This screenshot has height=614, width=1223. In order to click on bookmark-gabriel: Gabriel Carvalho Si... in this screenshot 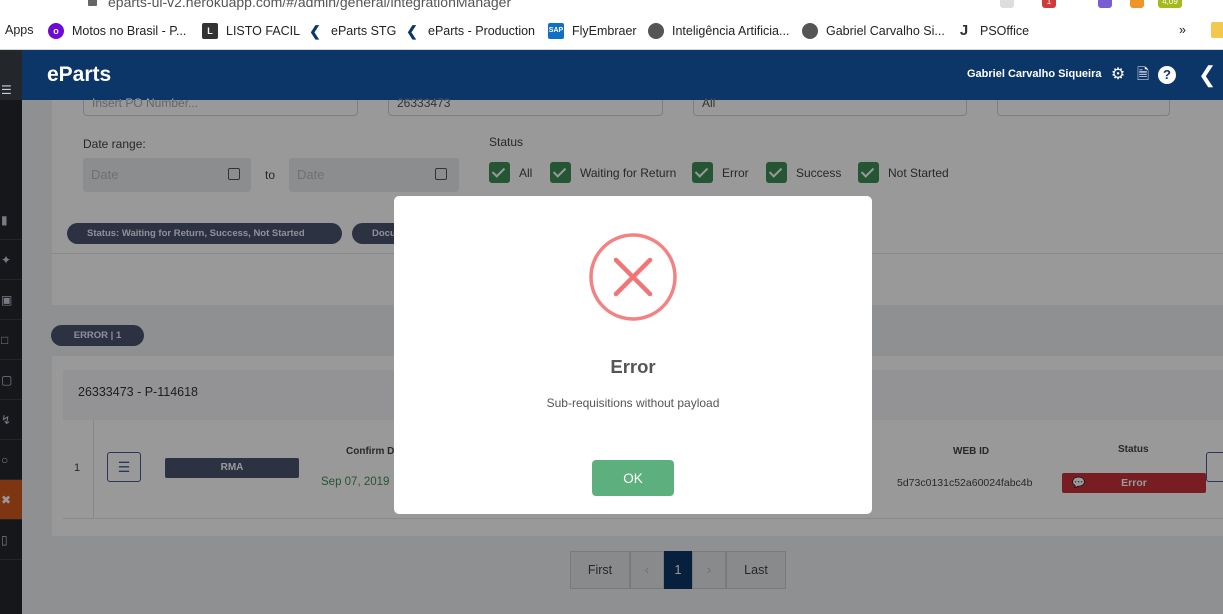, I will do `click(873, 31)`.